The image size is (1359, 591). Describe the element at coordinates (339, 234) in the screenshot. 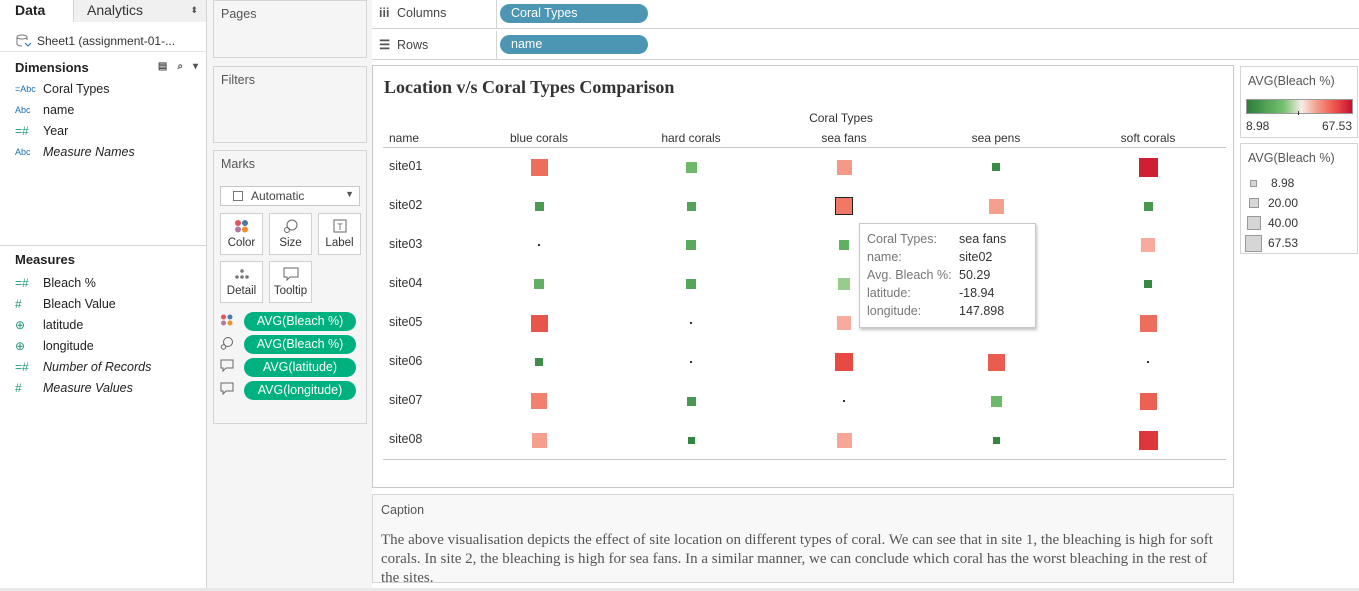

I see `label-button: T Label` at that location.